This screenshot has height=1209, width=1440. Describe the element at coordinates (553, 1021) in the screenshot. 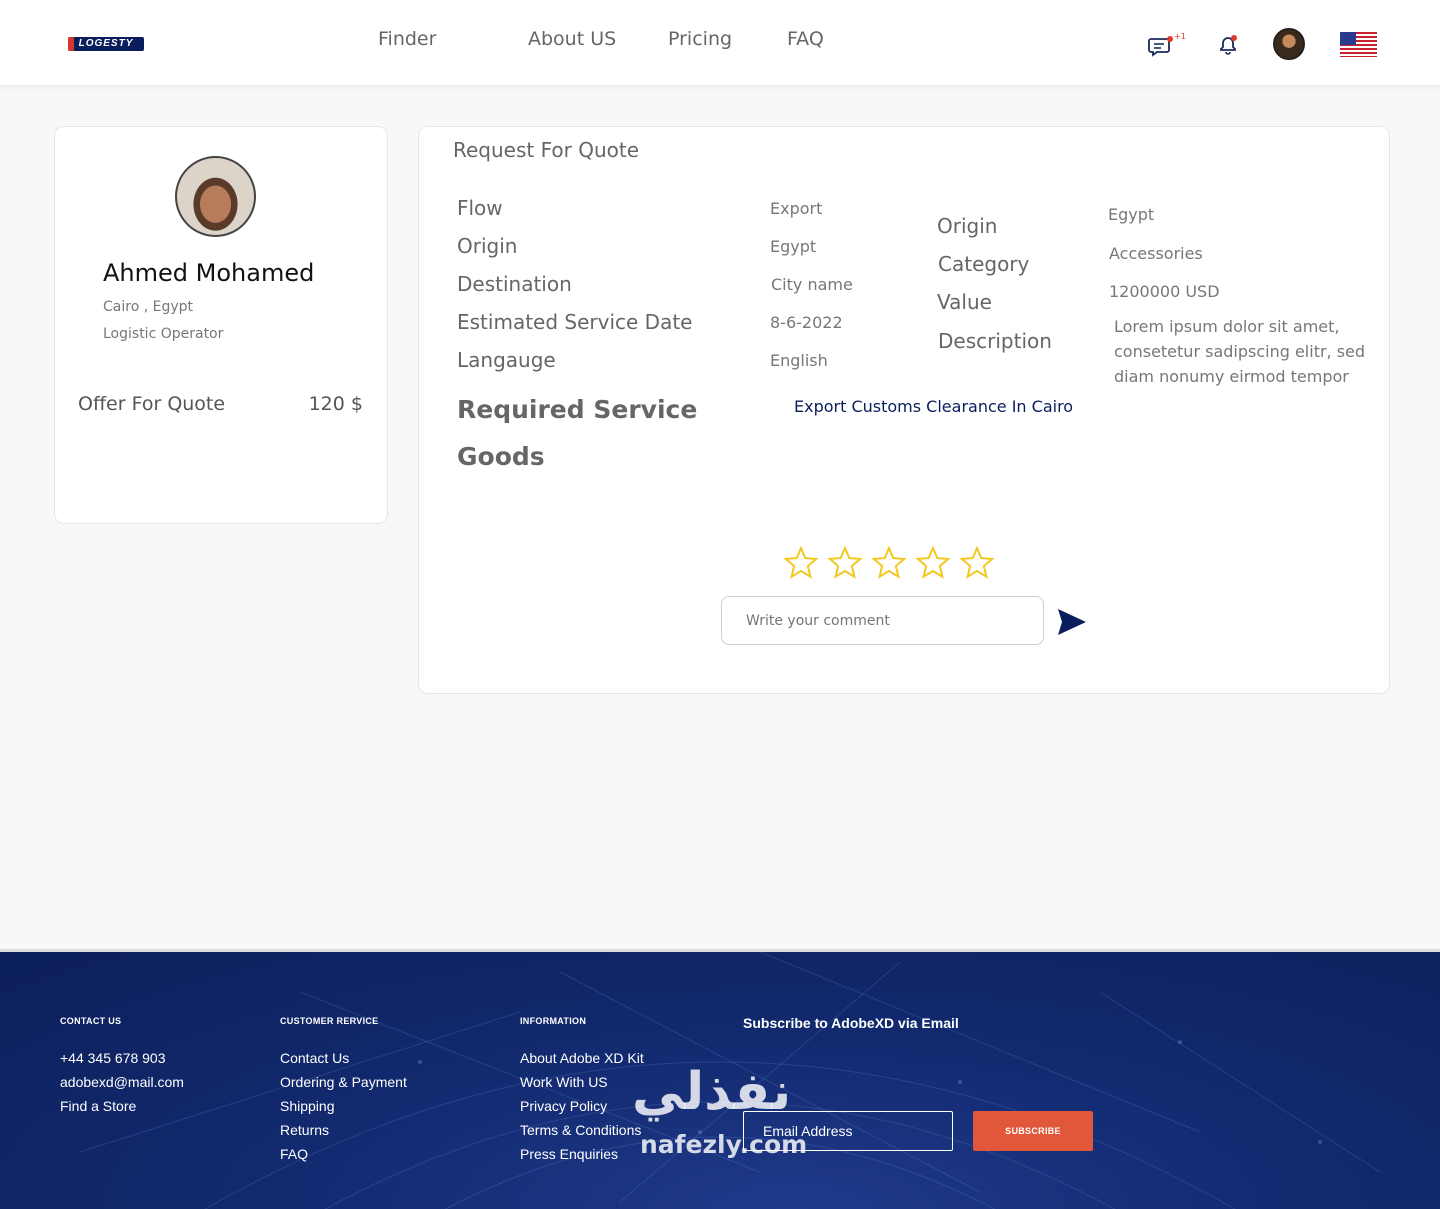

I see `information-heading: INFORMATION` at that location.